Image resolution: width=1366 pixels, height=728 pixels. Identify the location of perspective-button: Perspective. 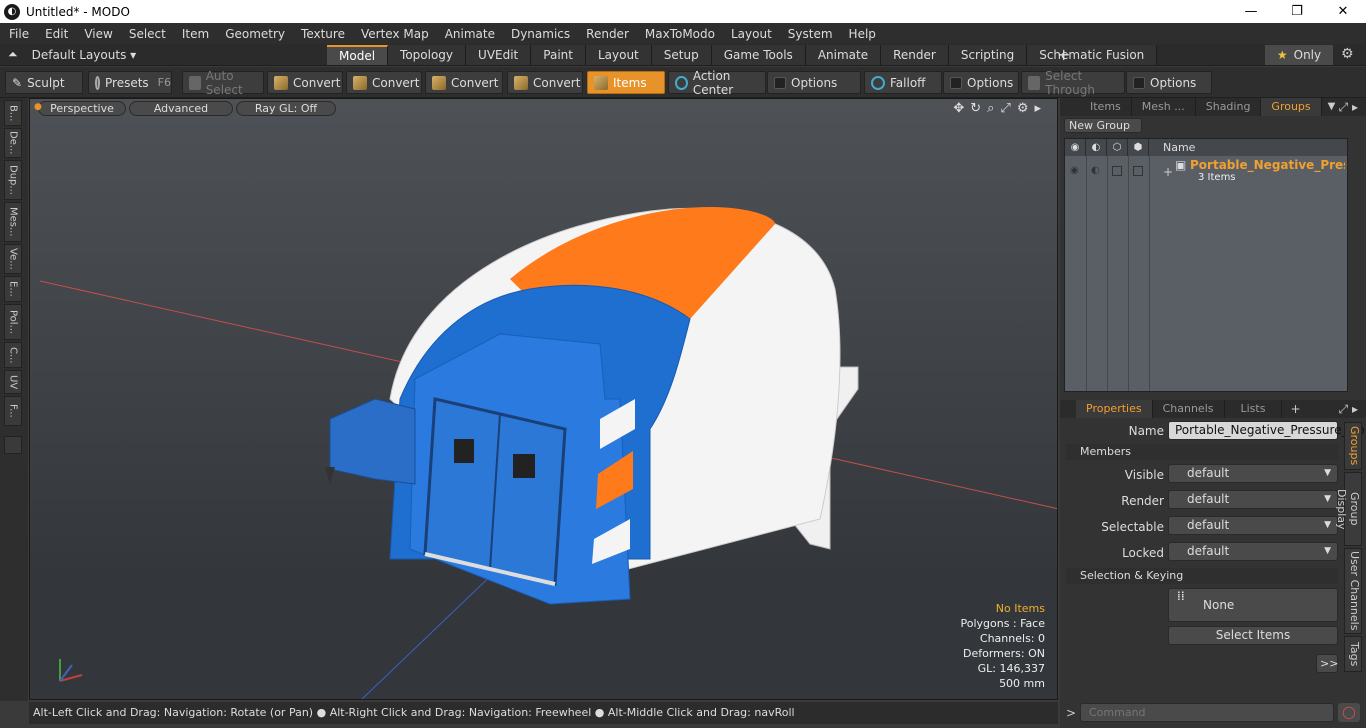
(82, 108).